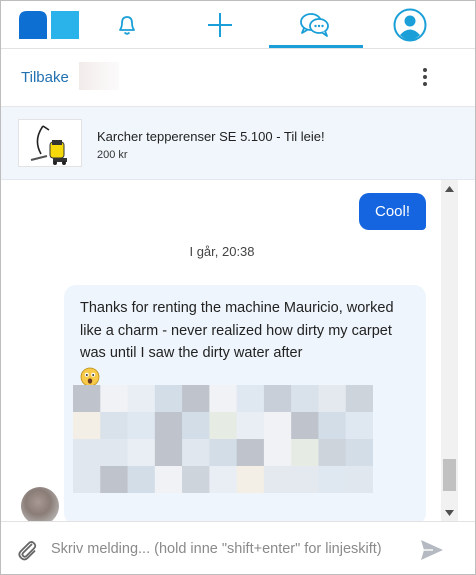  What do you see at coordinates (211, 136) in the screenshot?
I see `product-title: Karcher tepperenser SE 5.100 - Til leie!` at bounding box center [211, 136].